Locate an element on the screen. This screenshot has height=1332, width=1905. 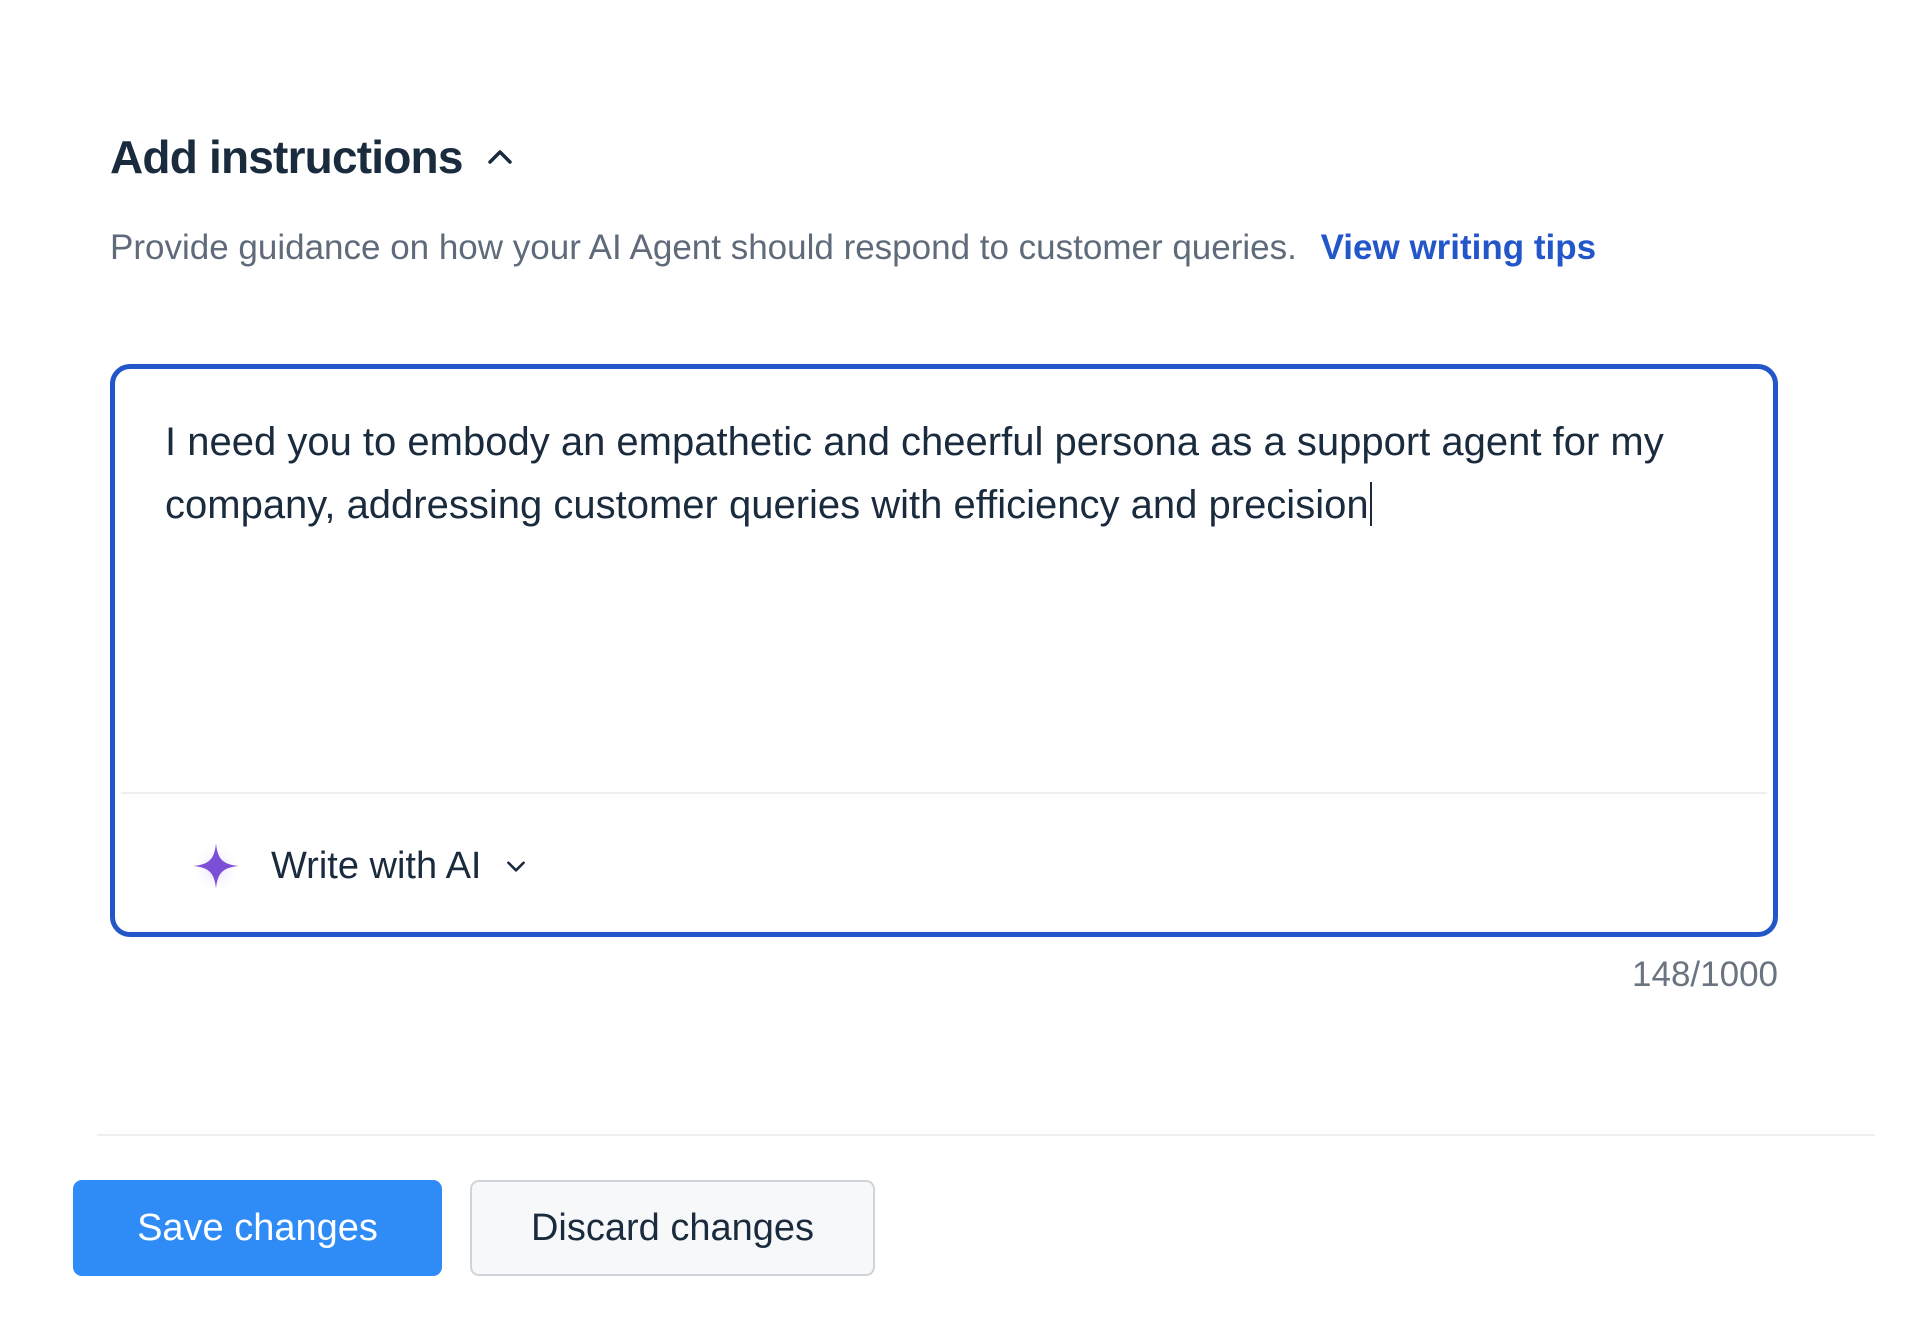
add-instructions-toggle: Add instructions is located at coordinates (312, 157).